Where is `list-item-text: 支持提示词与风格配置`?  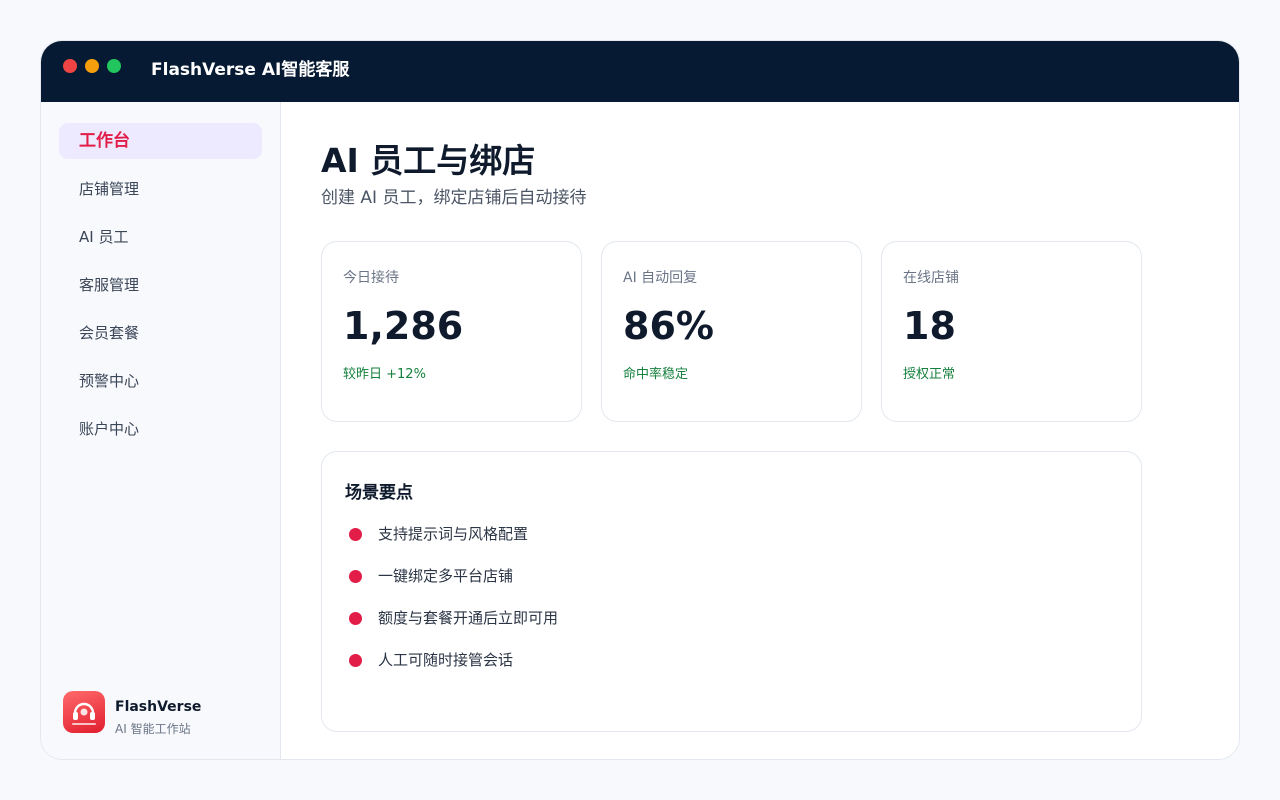
list-item-text: 支持提示词与风格配置 is located at coordinates (453, 534).